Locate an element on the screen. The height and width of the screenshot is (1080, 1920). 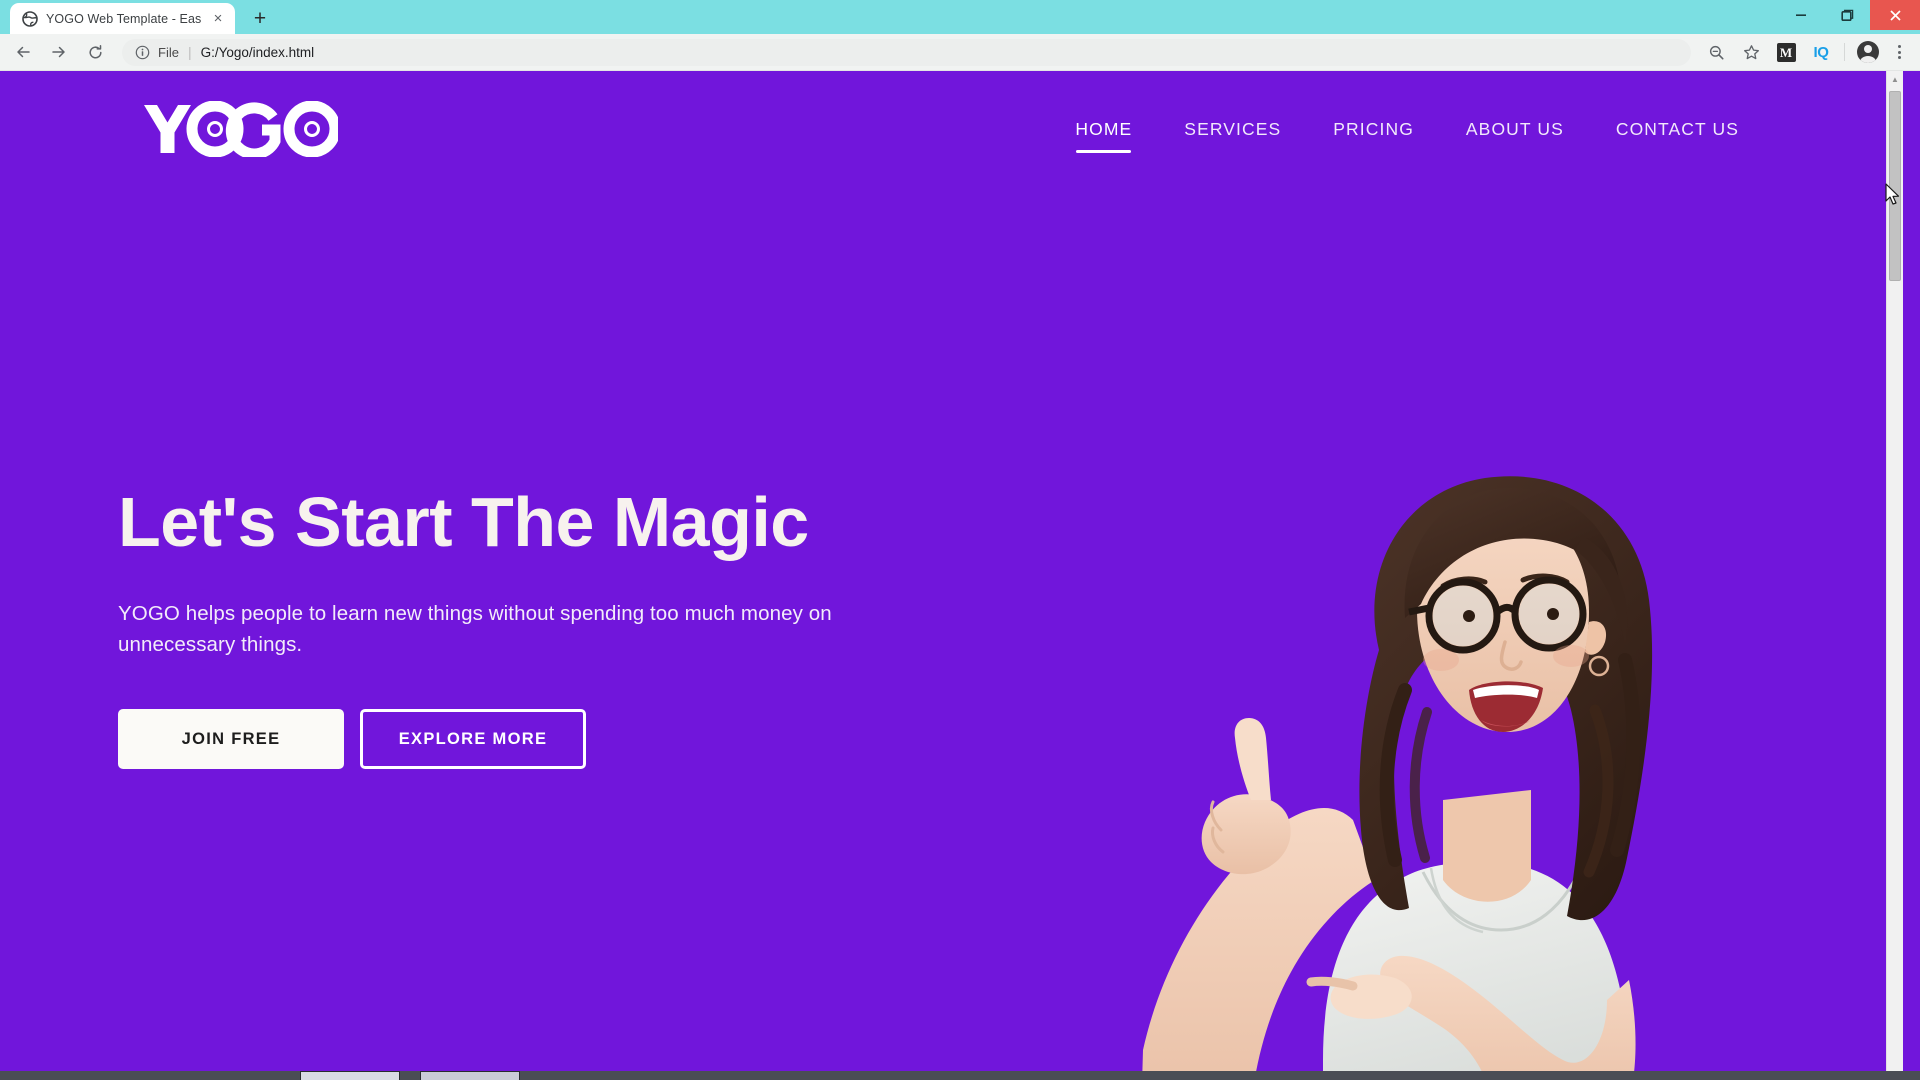
extension-iq-label: IQ is located at coordinates (1821, 52).